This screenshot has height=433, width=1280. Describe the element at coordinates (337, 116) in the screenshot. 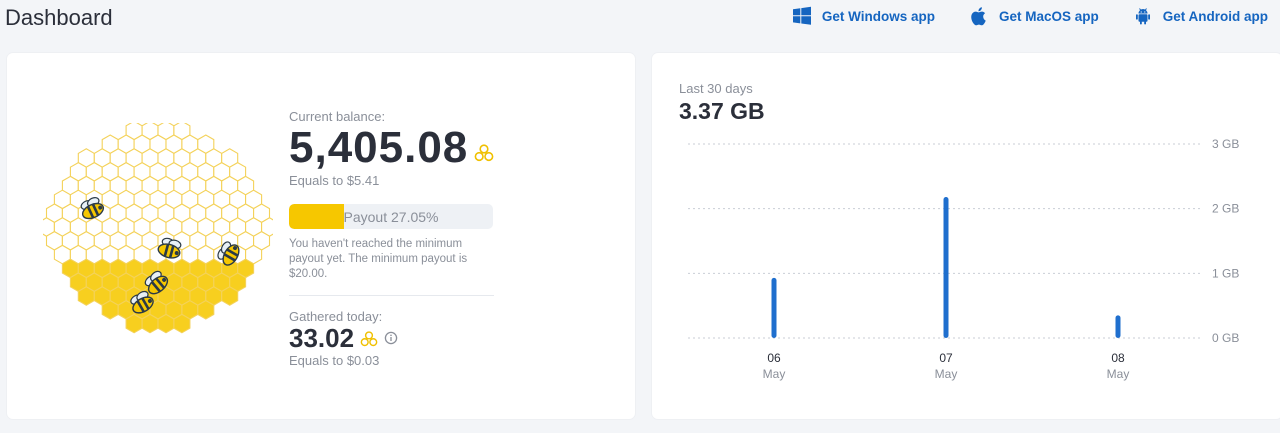

I see `current-balance-label: Current balance:` at that location.